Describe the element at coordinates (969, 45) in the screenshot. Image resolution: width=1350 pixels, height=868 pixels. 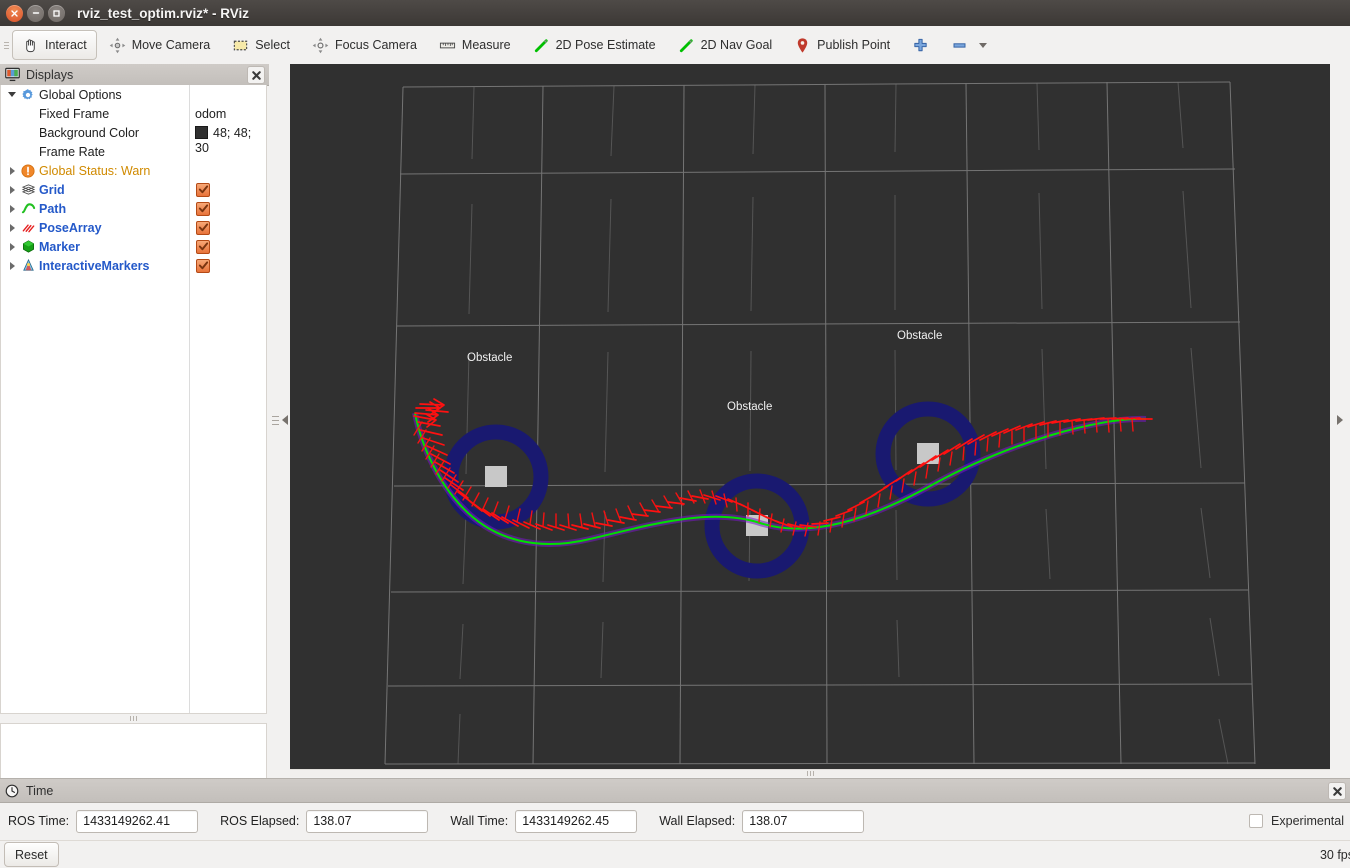
I see `remove-tool-button` at that location.